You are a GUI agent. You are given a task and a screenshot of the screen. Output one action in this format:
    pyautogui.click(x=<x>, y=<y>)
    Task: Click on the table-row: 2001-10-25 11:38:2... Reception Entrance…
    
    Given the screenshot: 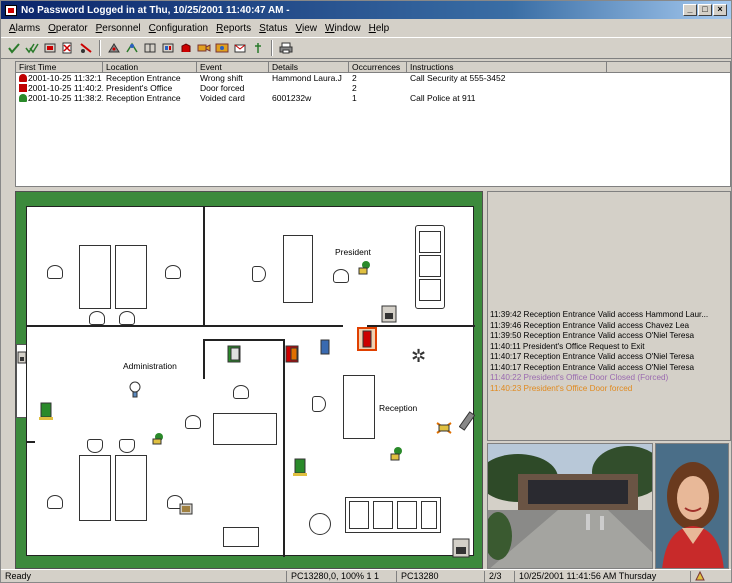 What is the action you would take?
    pyautogui.click(x=373, y=98)
    